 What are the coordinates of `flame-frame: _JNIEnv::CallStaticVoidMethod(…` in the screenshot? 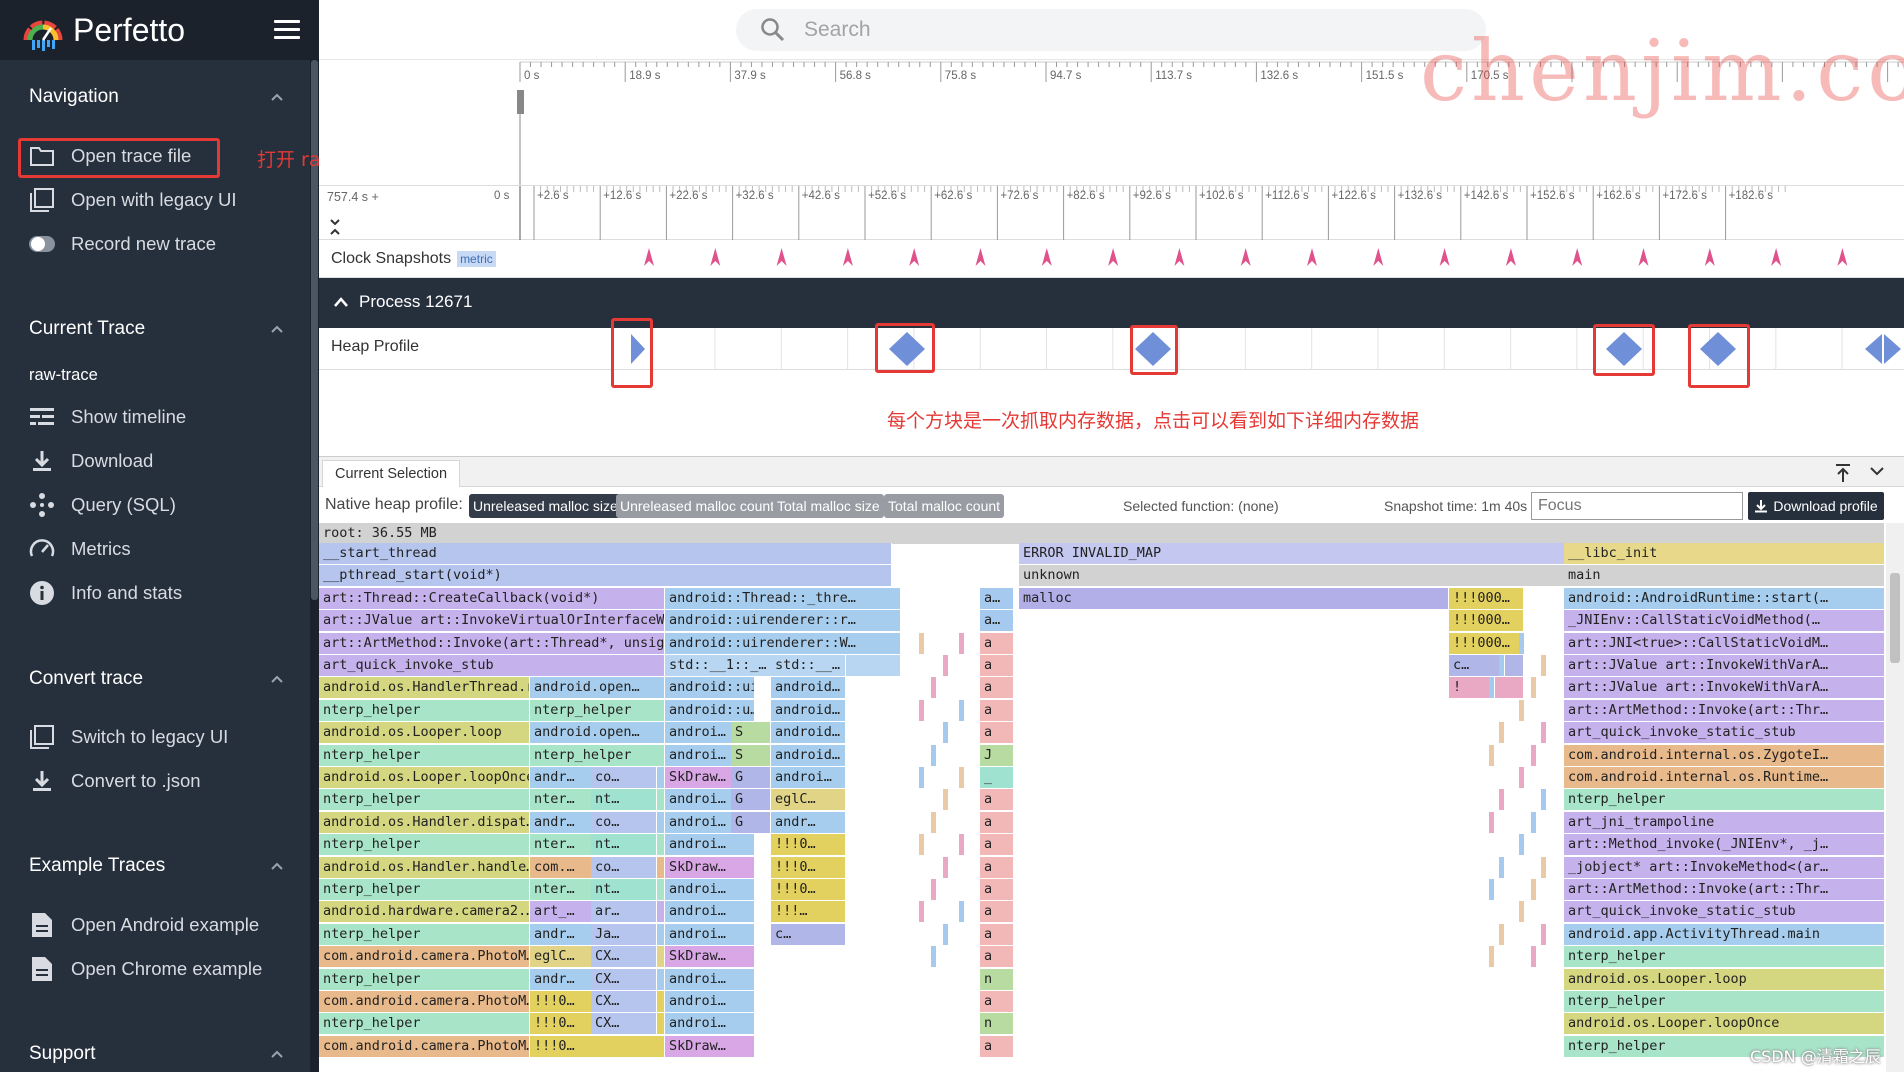 It's located at (1724, 621).